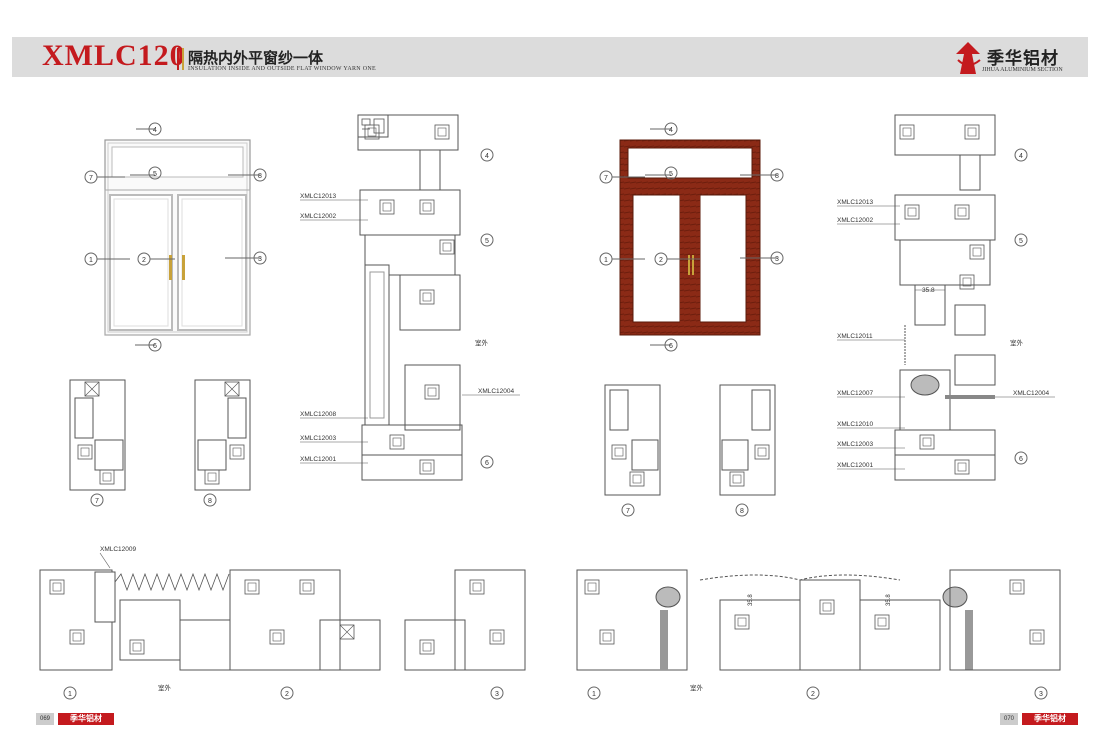 Image resolution: width=1100 pixels, height=750 pixels. I want to click on callout-8: 8, so click(260, 176).